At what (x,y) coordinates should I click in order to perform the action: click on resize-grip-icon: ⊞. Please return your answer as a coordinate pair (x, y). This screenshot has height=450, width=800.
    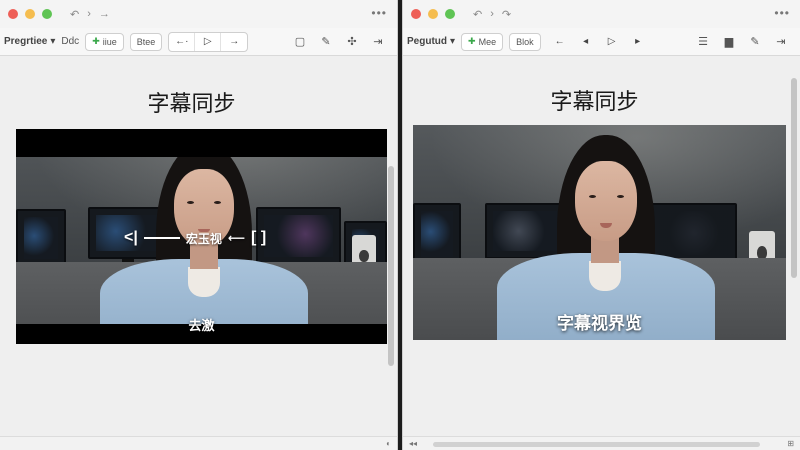
    Looking at the image, I should click on (790, 443).